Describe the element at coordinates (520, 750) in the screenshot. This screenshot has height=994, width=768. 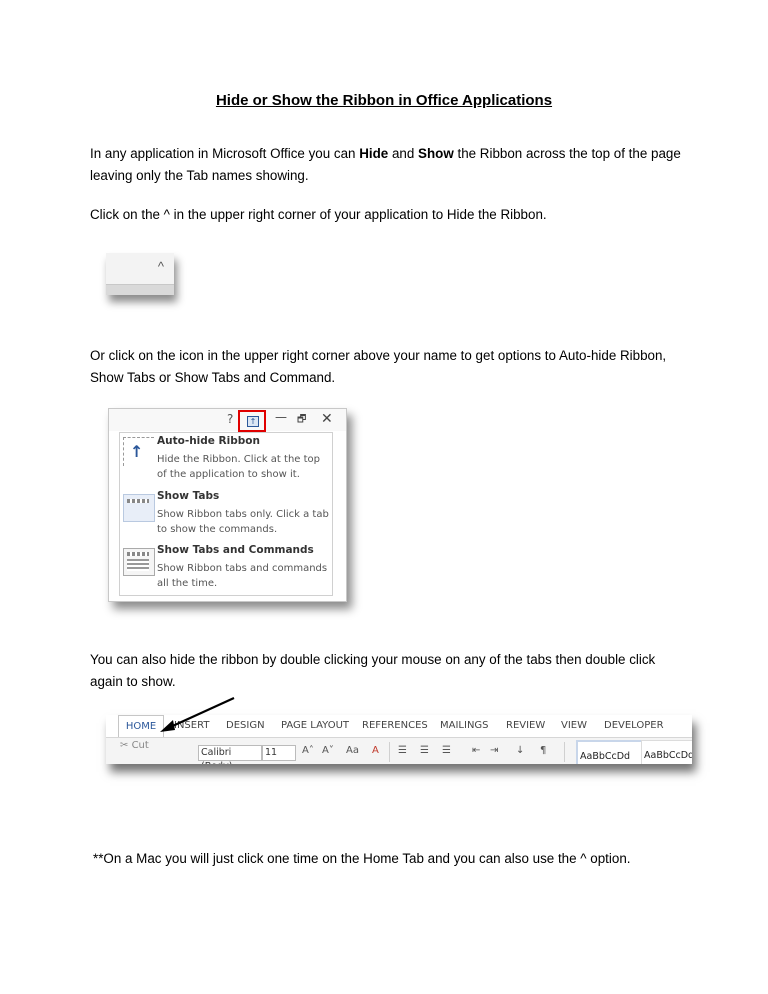
I see `sort-icon: ↓` at that location.